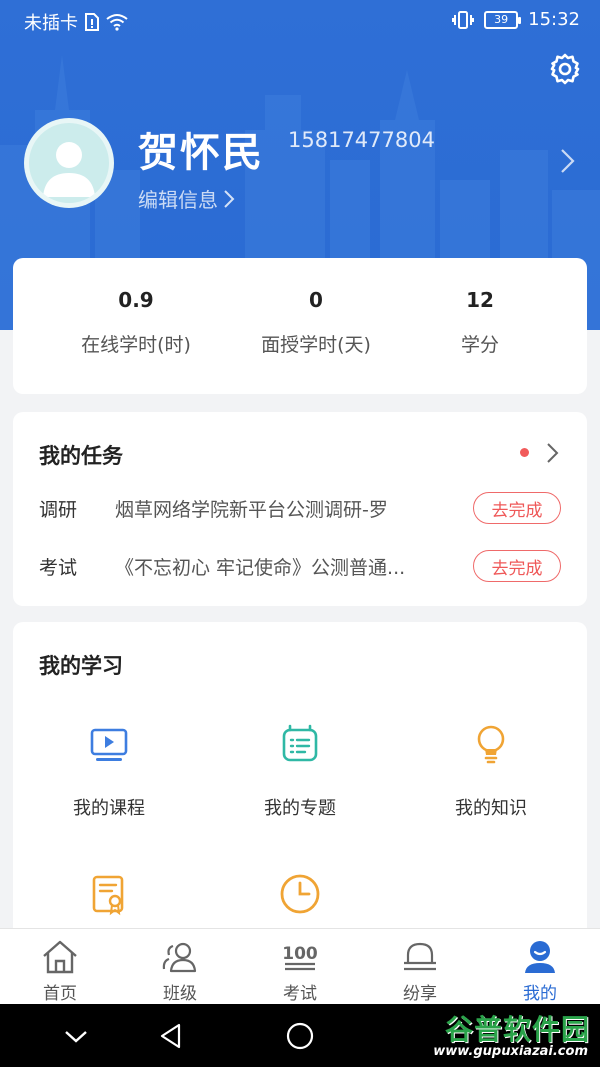 The image size is (600, 1067). Describe the element at coordinates (109, 808) in the screenshot. I see `study-item-label: 我的课程` at that location.